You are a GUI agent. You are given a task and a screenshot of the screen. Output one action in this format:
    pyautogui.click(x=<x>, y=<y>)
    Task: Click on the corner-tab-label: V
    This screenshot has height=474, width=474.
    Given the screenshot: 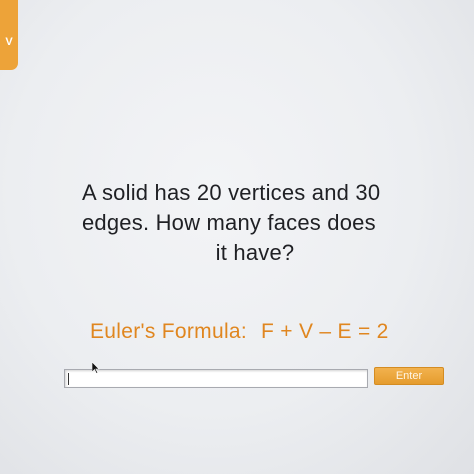 What is the action you would take?
    pyautogui.click(x=9, y=42)
    